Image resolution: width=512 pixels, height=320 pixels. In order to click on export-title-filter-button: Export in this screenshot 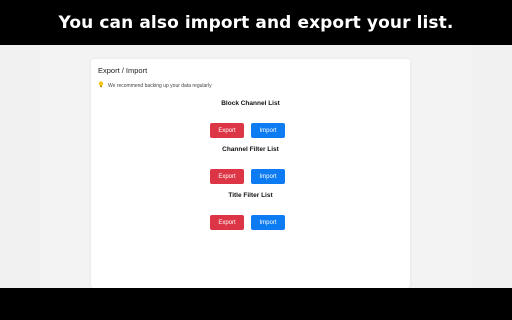, I will do `click(227, 222)`.